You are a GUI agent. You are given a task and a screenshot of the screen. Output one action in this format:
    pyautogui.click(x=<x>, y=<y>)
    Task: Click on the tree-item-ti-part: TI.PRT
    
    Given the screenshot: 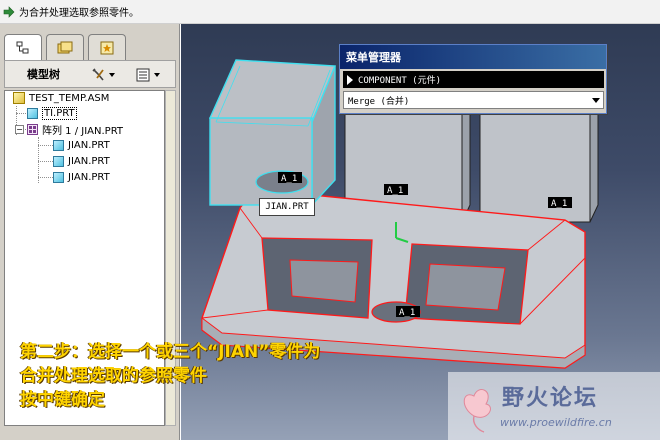 What is the action you would take?
    pyautogui.click(x=52, y=113)
    